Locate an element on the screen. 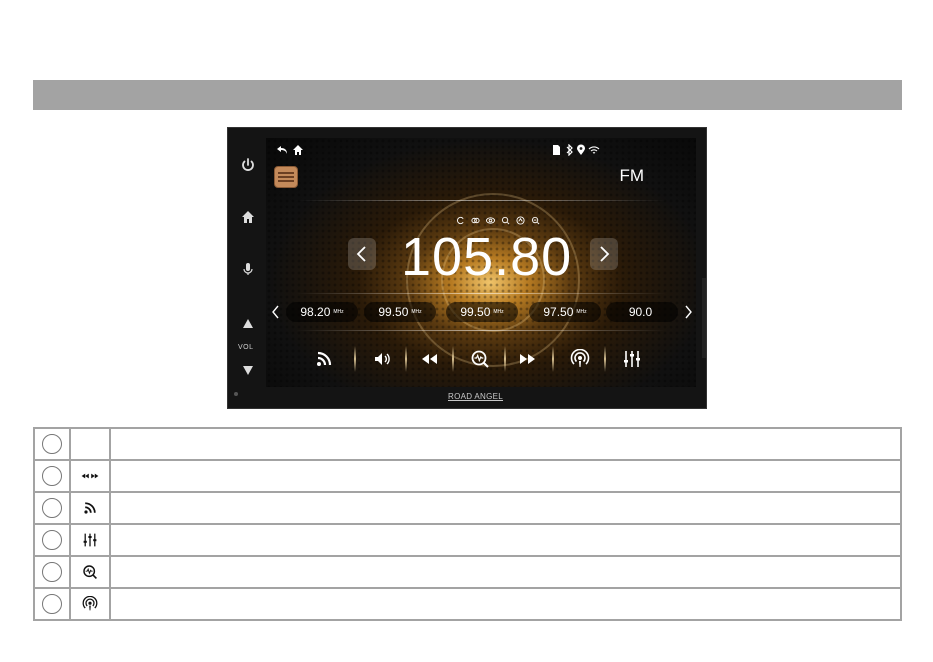 The width and height of the screenshot is (933, 662). back-button is located at coordinates (282, 149).